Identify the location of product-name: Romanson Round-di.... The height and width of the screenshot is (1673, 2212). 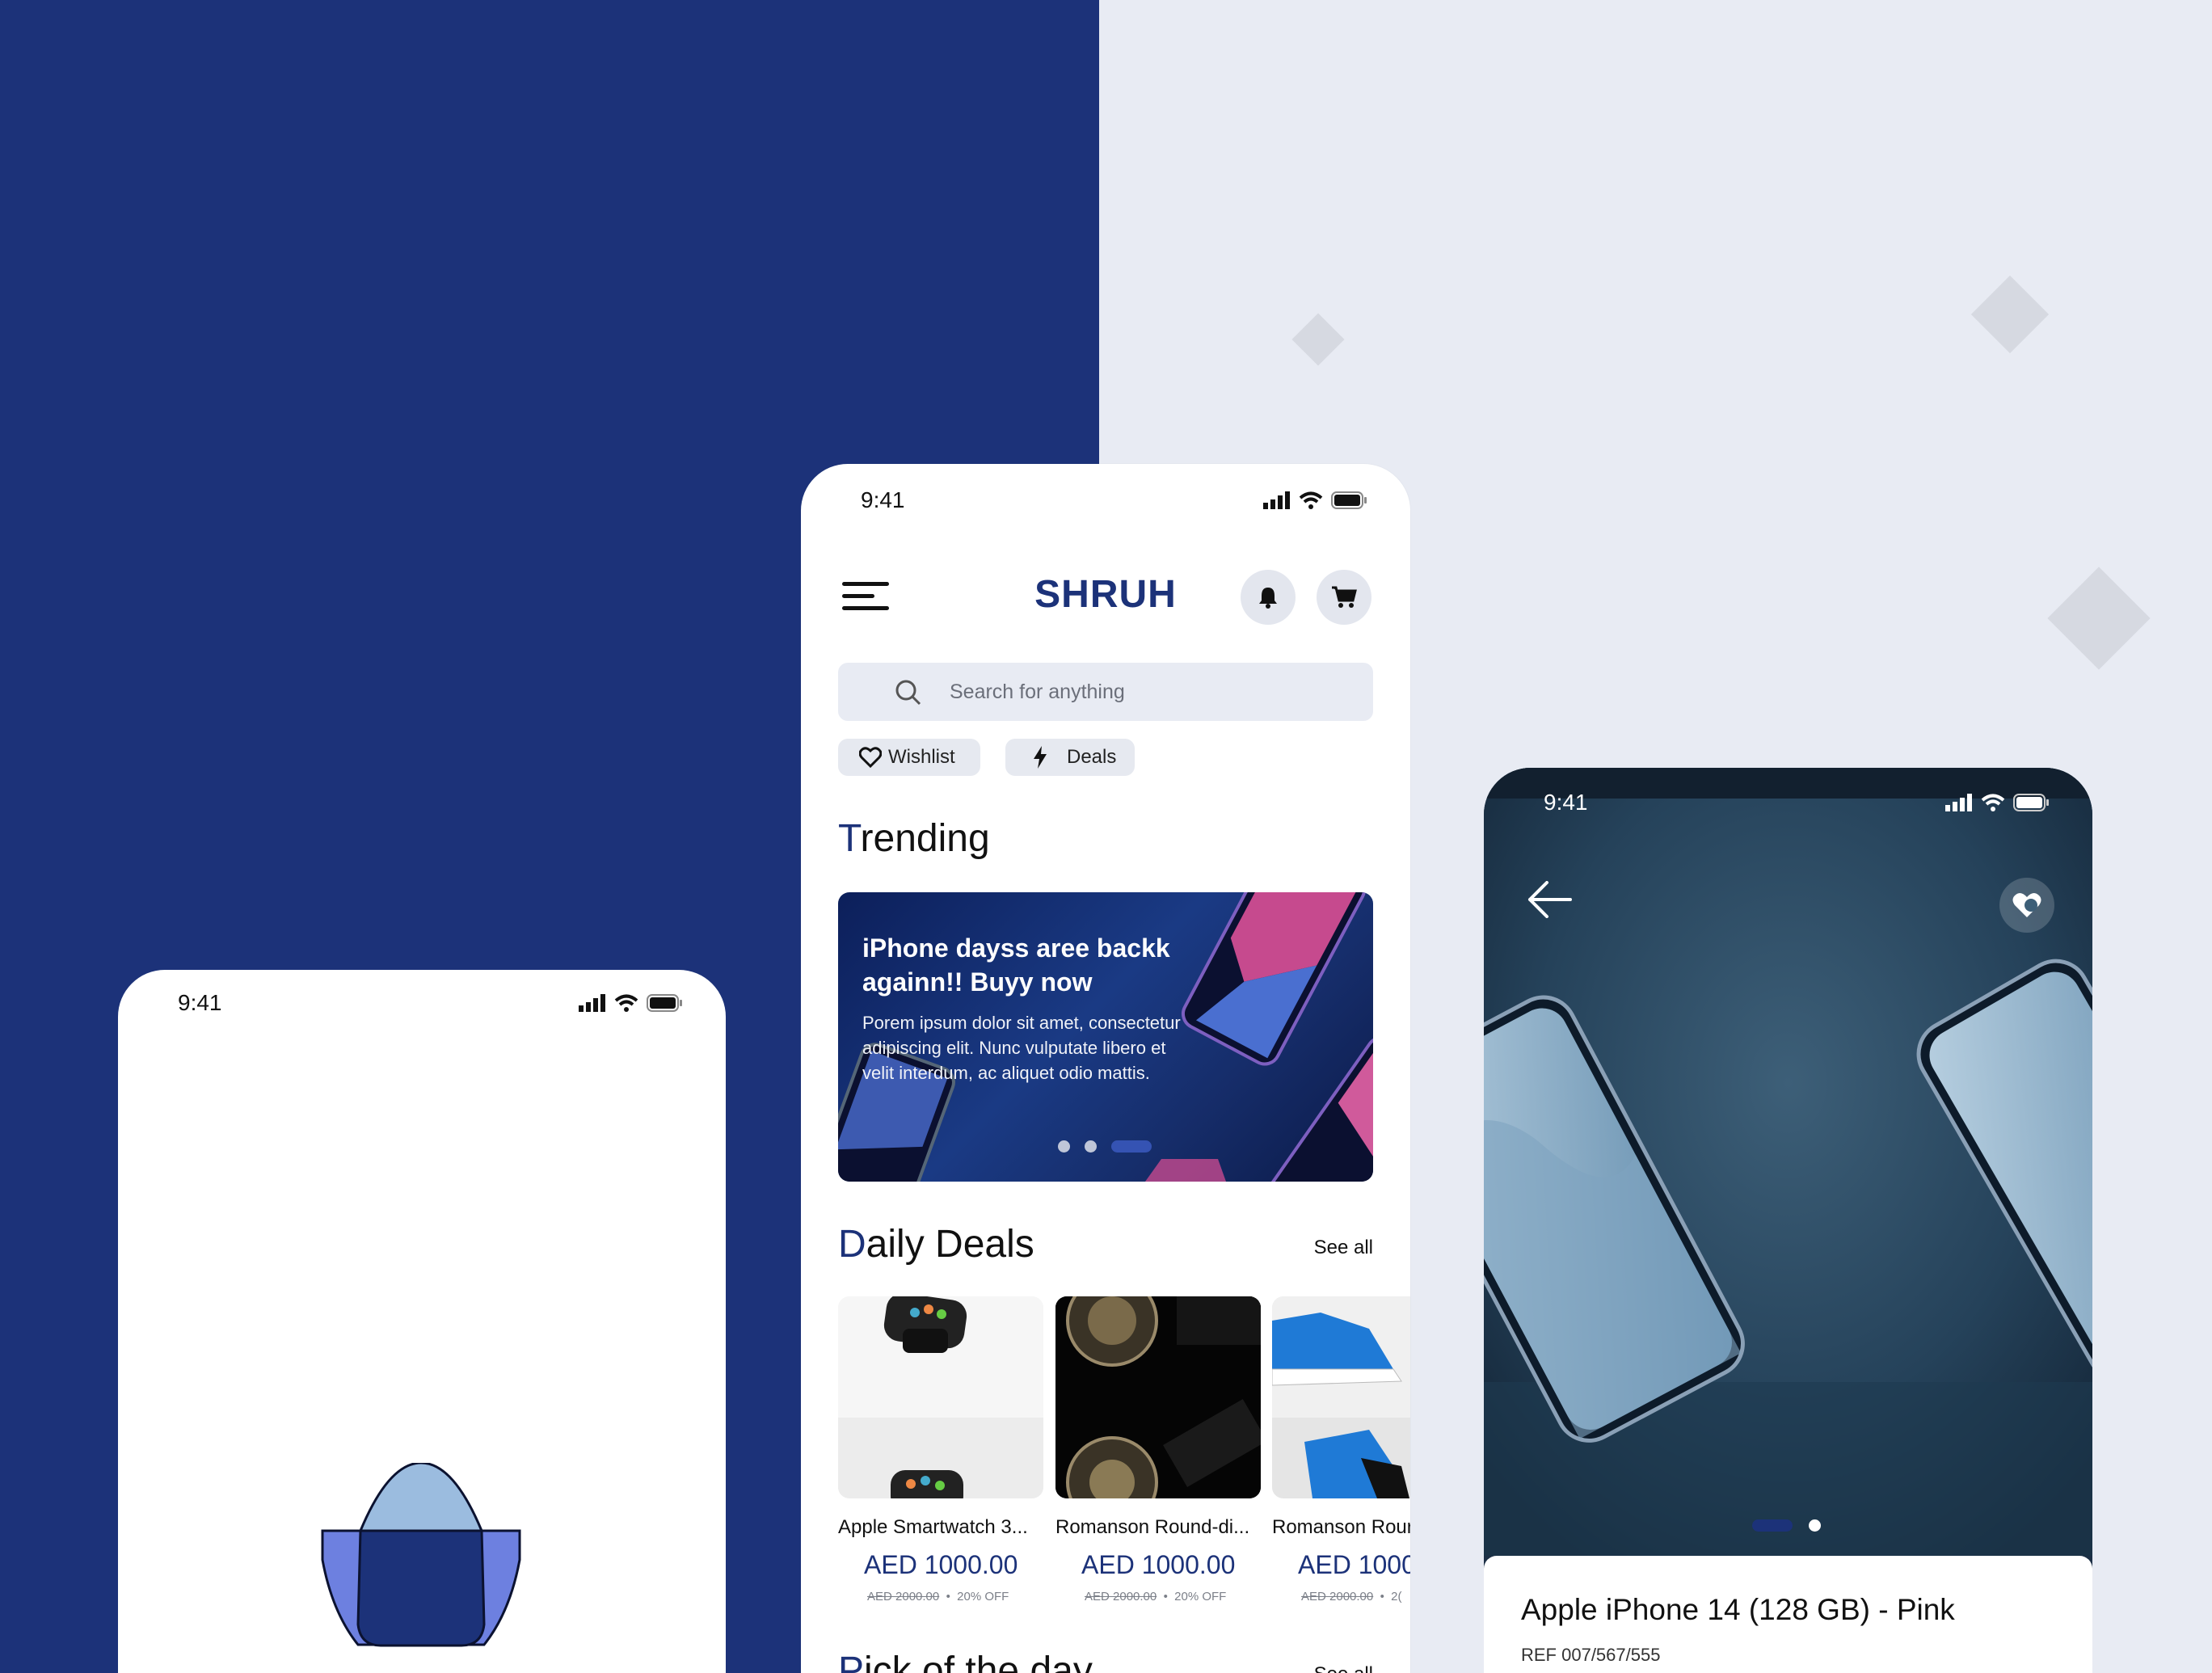
(1152, 1527).